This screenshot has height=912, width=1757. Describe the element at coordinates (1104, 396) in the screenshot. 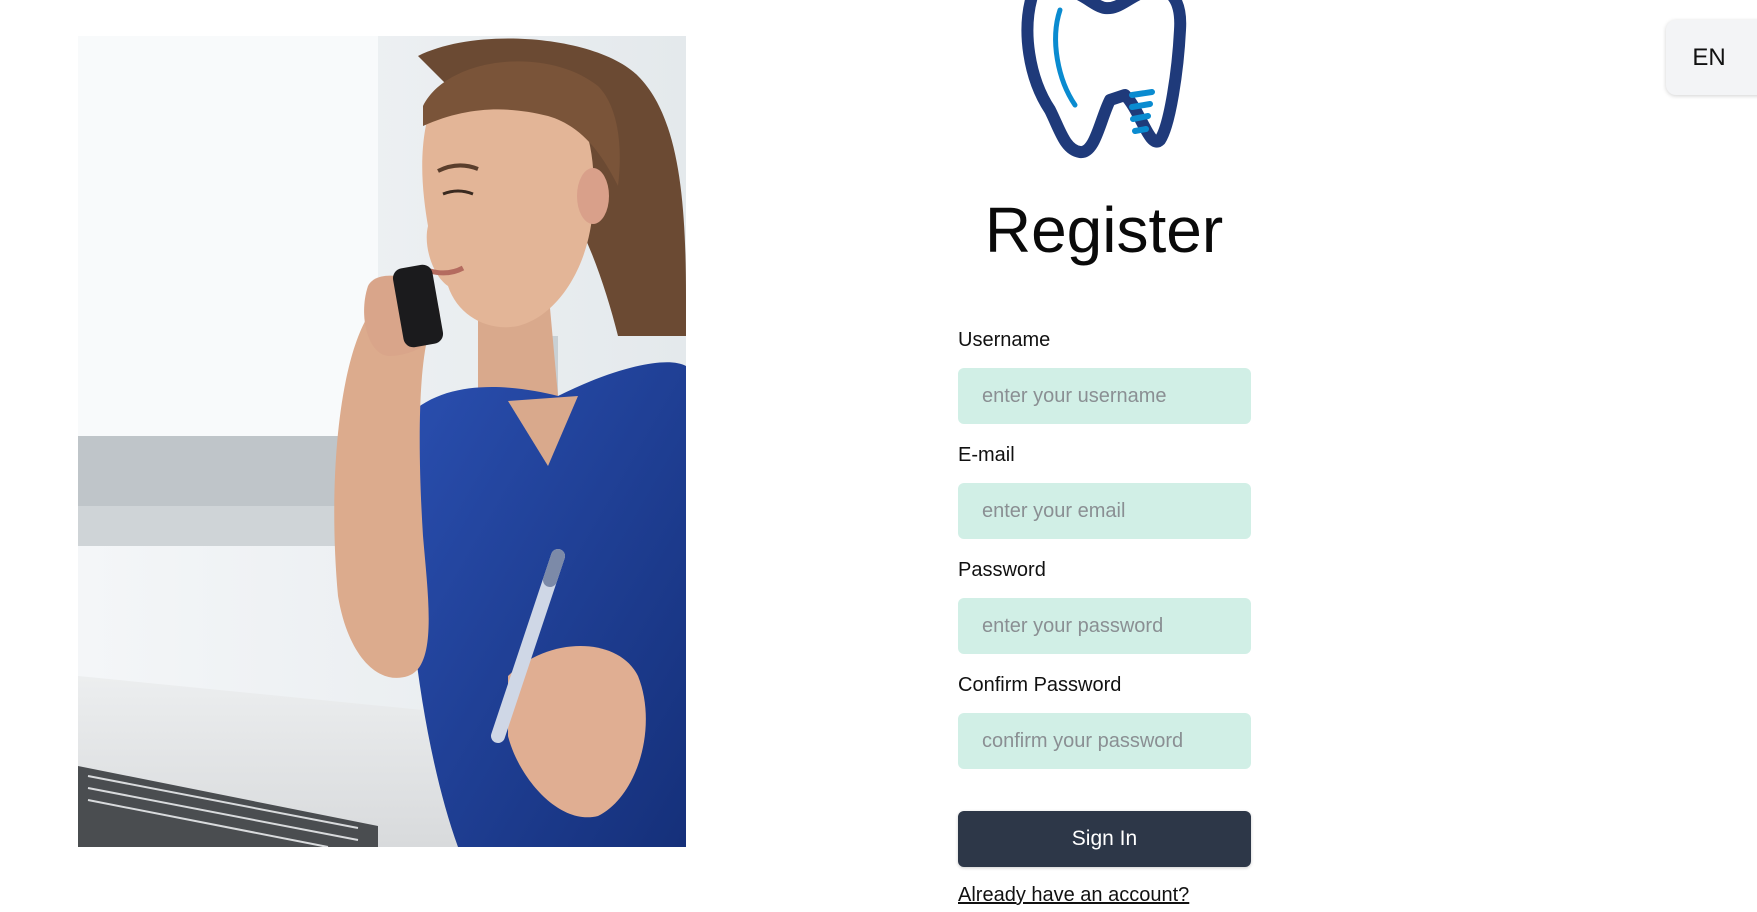

I see `username-input` at that location.